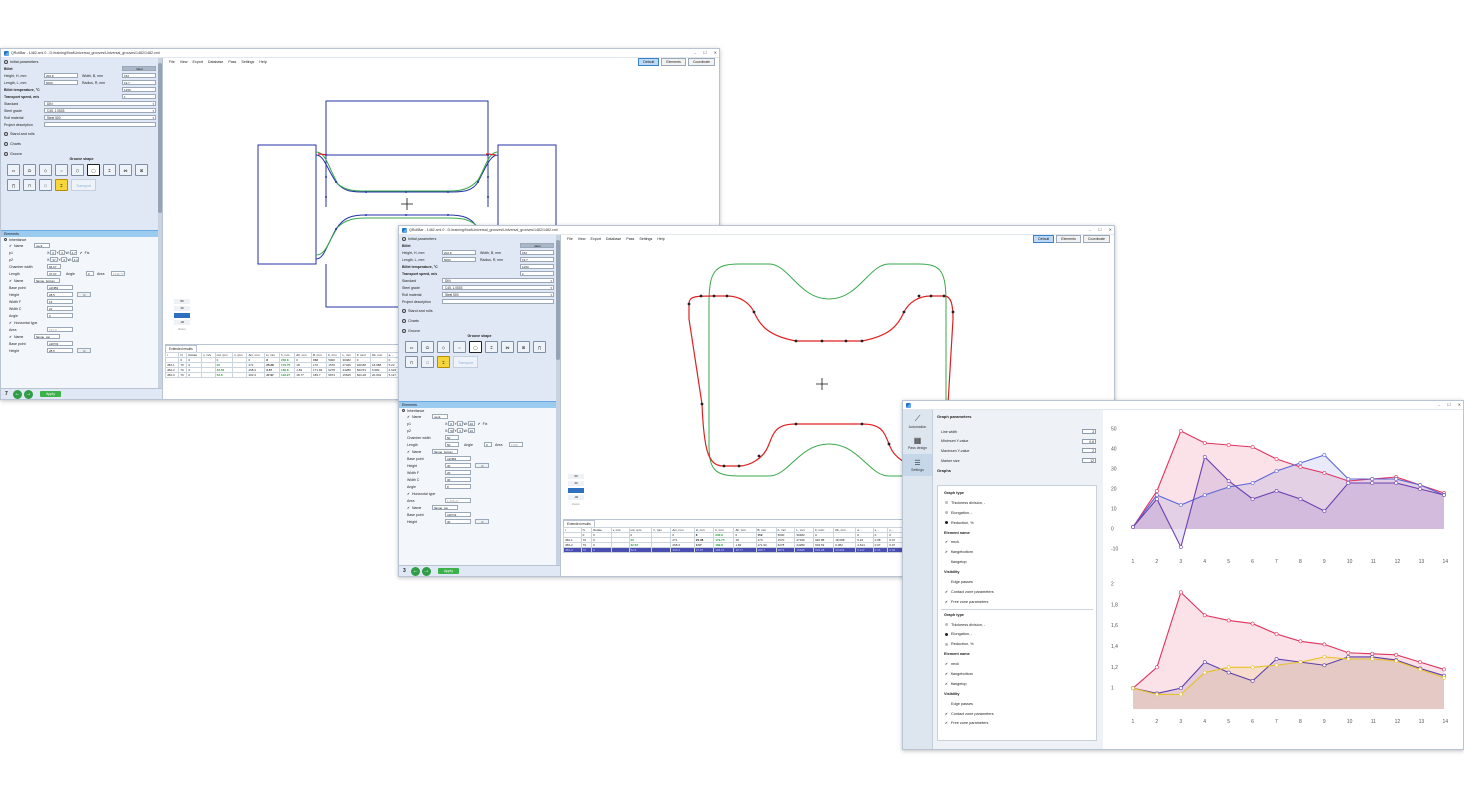 The height and width of the screenshot is (800, 1464). I want to click on menu-database: Database, so click(215, 62).